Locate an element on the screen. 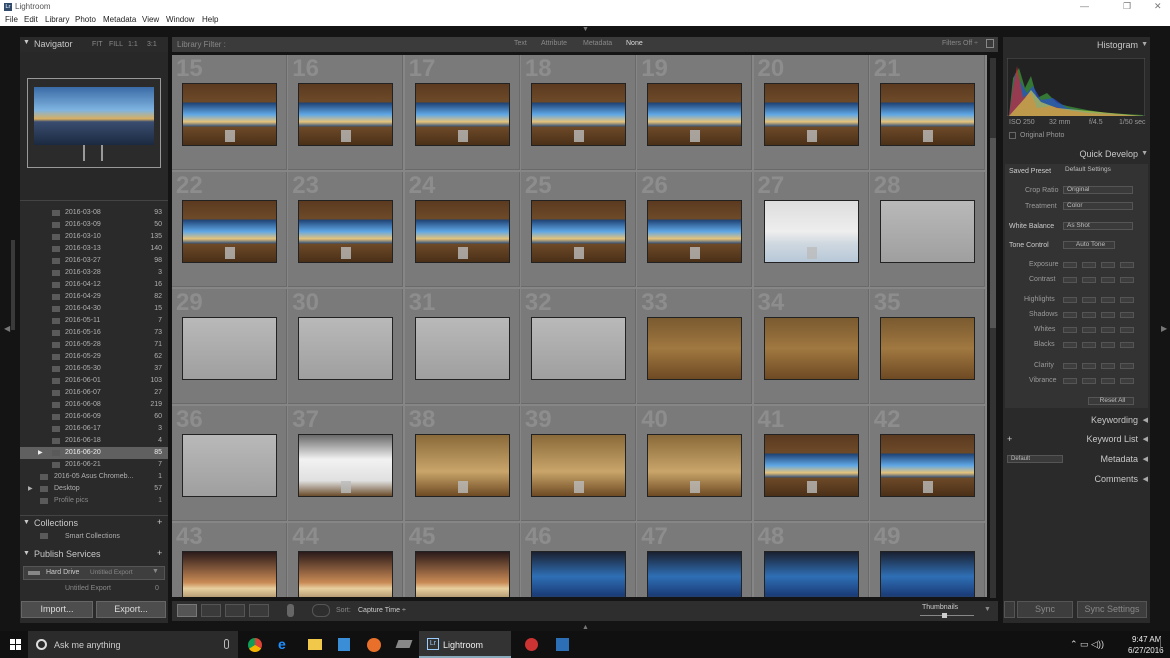  folder-row: 2016-06-09 60 is located at coordinates (94, 417).